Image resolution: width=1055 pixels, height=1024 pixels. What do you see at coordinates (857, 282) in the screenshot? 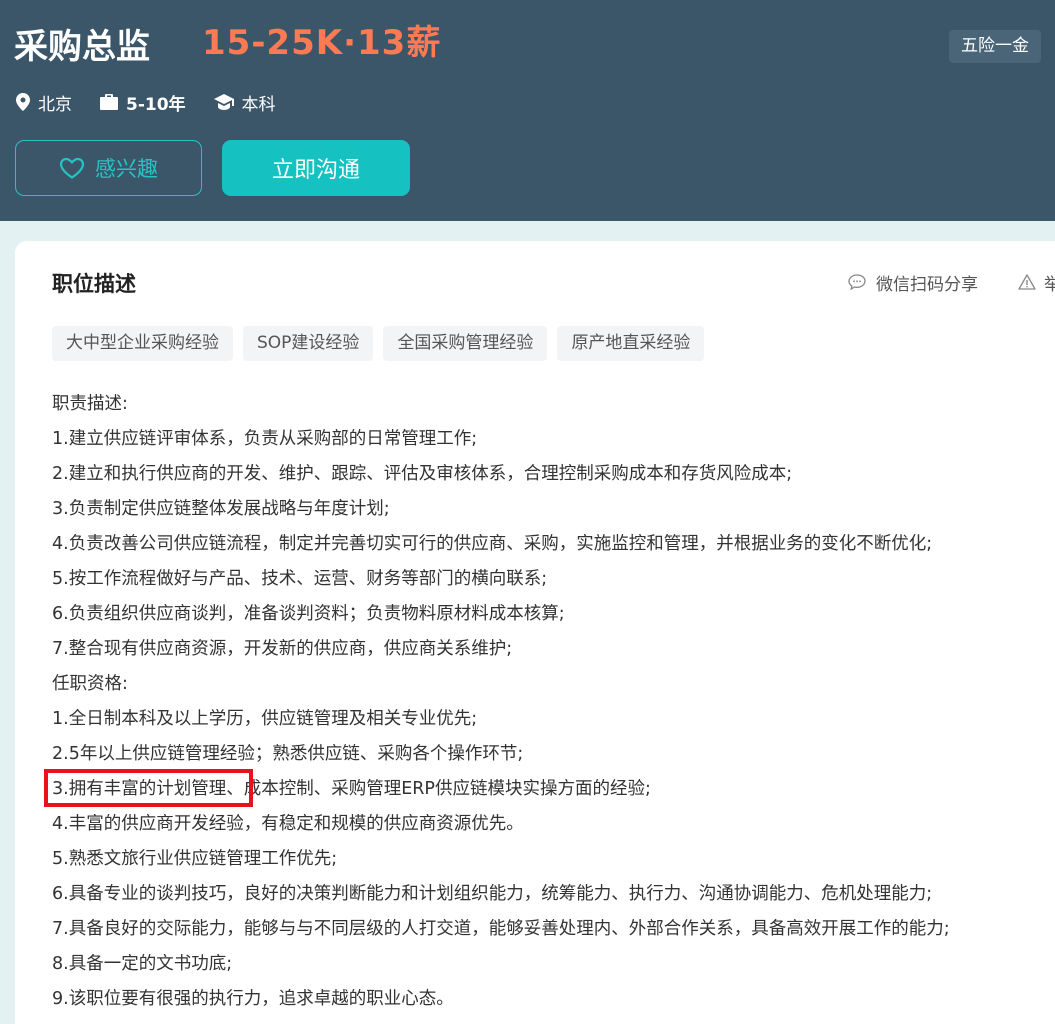
I see `chat-bubble-icon` at bounding box center [857, 282].